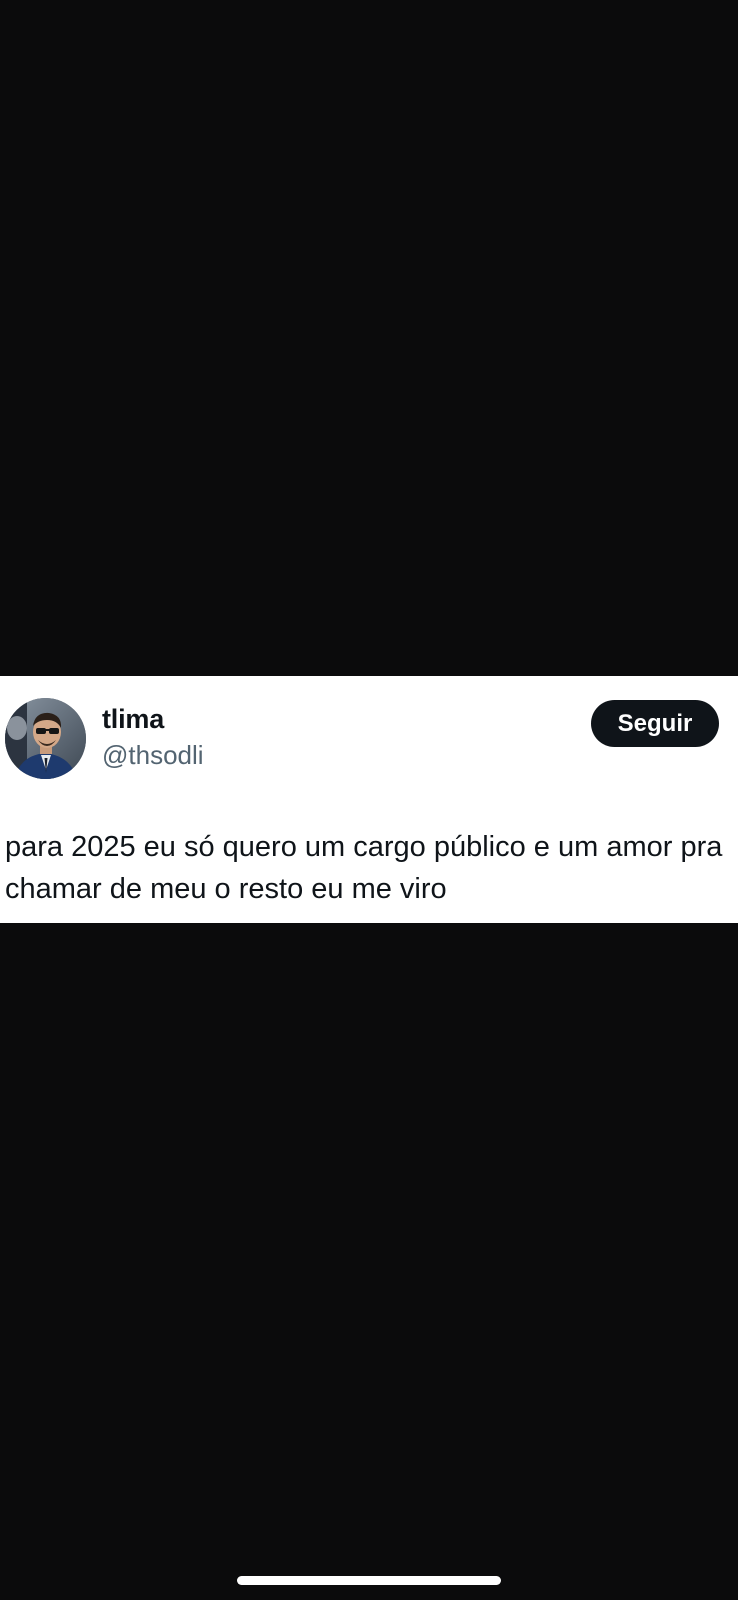 Image resolution: width=738 pixels, height=1600 pixels. What do you see at coordinates (153, 755) in the screenshot?
I see `user-handle: @thsodli` at bounding box center [153, 755].